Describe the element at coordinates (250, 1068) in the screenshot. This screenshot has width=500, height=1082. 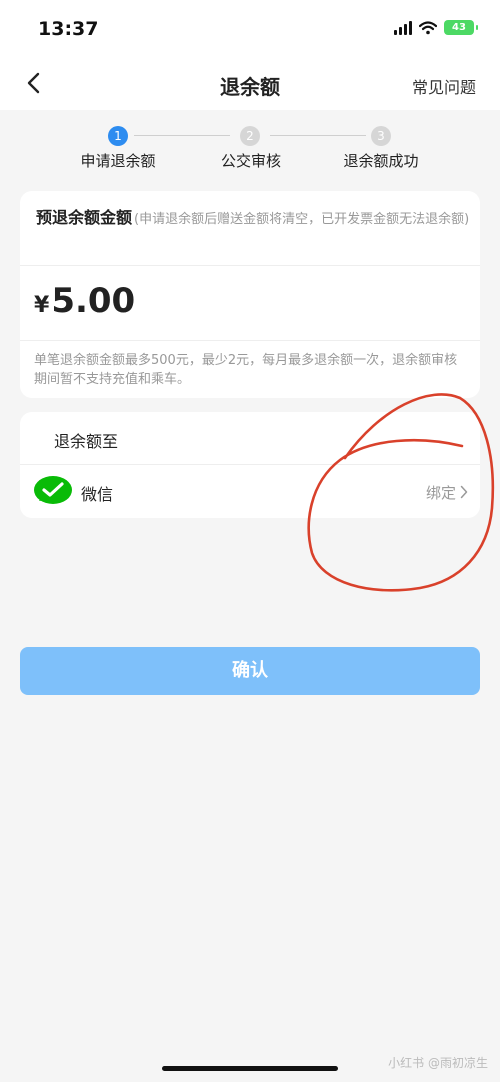
I see `home-indicator` at that location.